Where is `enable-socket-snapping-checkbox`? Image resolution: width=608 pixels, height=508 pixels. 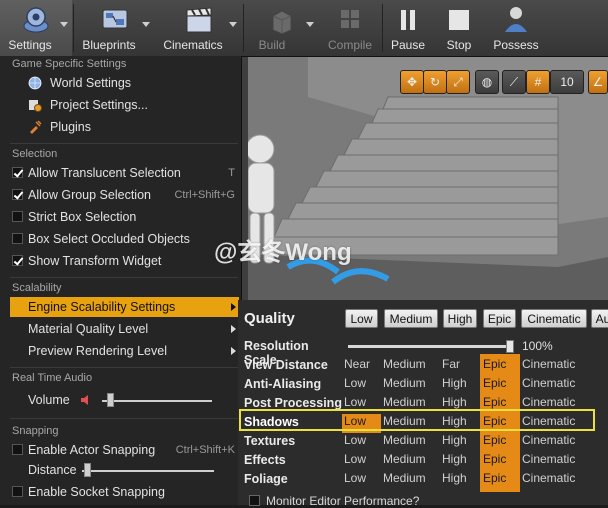 enable-socket-snapping-checkbox is located at coordinates (17, 491).